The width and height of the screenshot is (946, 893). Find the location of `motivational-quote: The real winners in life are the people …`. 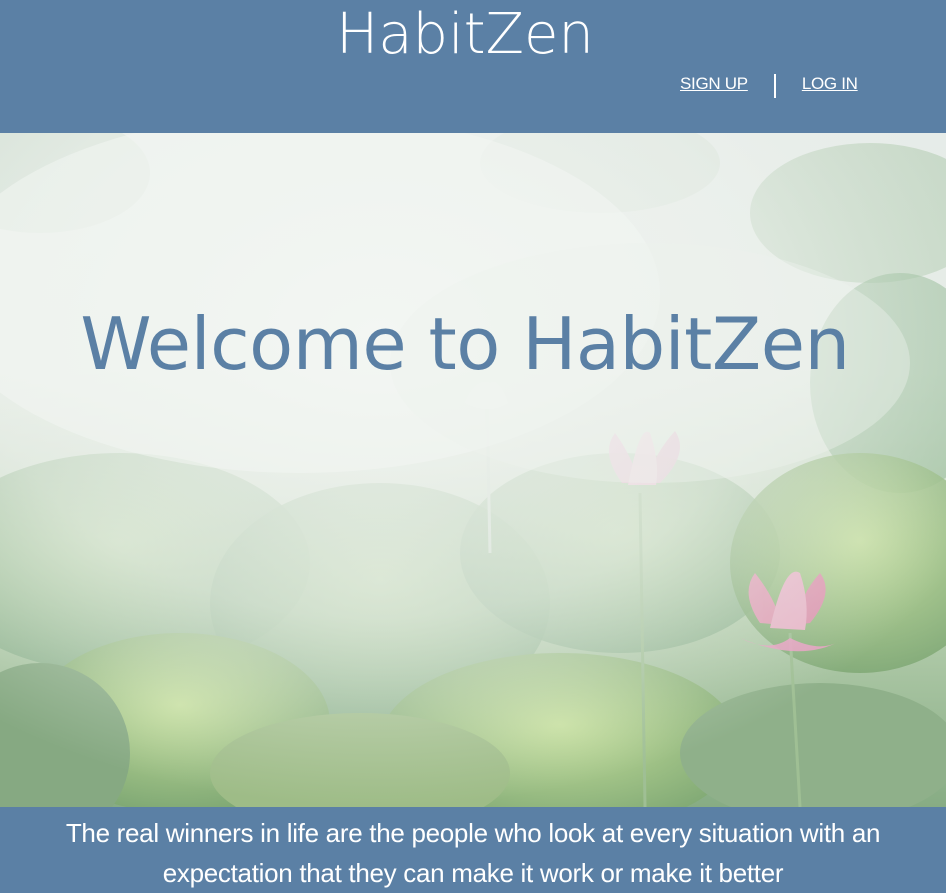

motivational-quote: The real winners in life are the people … is located at coordinates (473, 853).